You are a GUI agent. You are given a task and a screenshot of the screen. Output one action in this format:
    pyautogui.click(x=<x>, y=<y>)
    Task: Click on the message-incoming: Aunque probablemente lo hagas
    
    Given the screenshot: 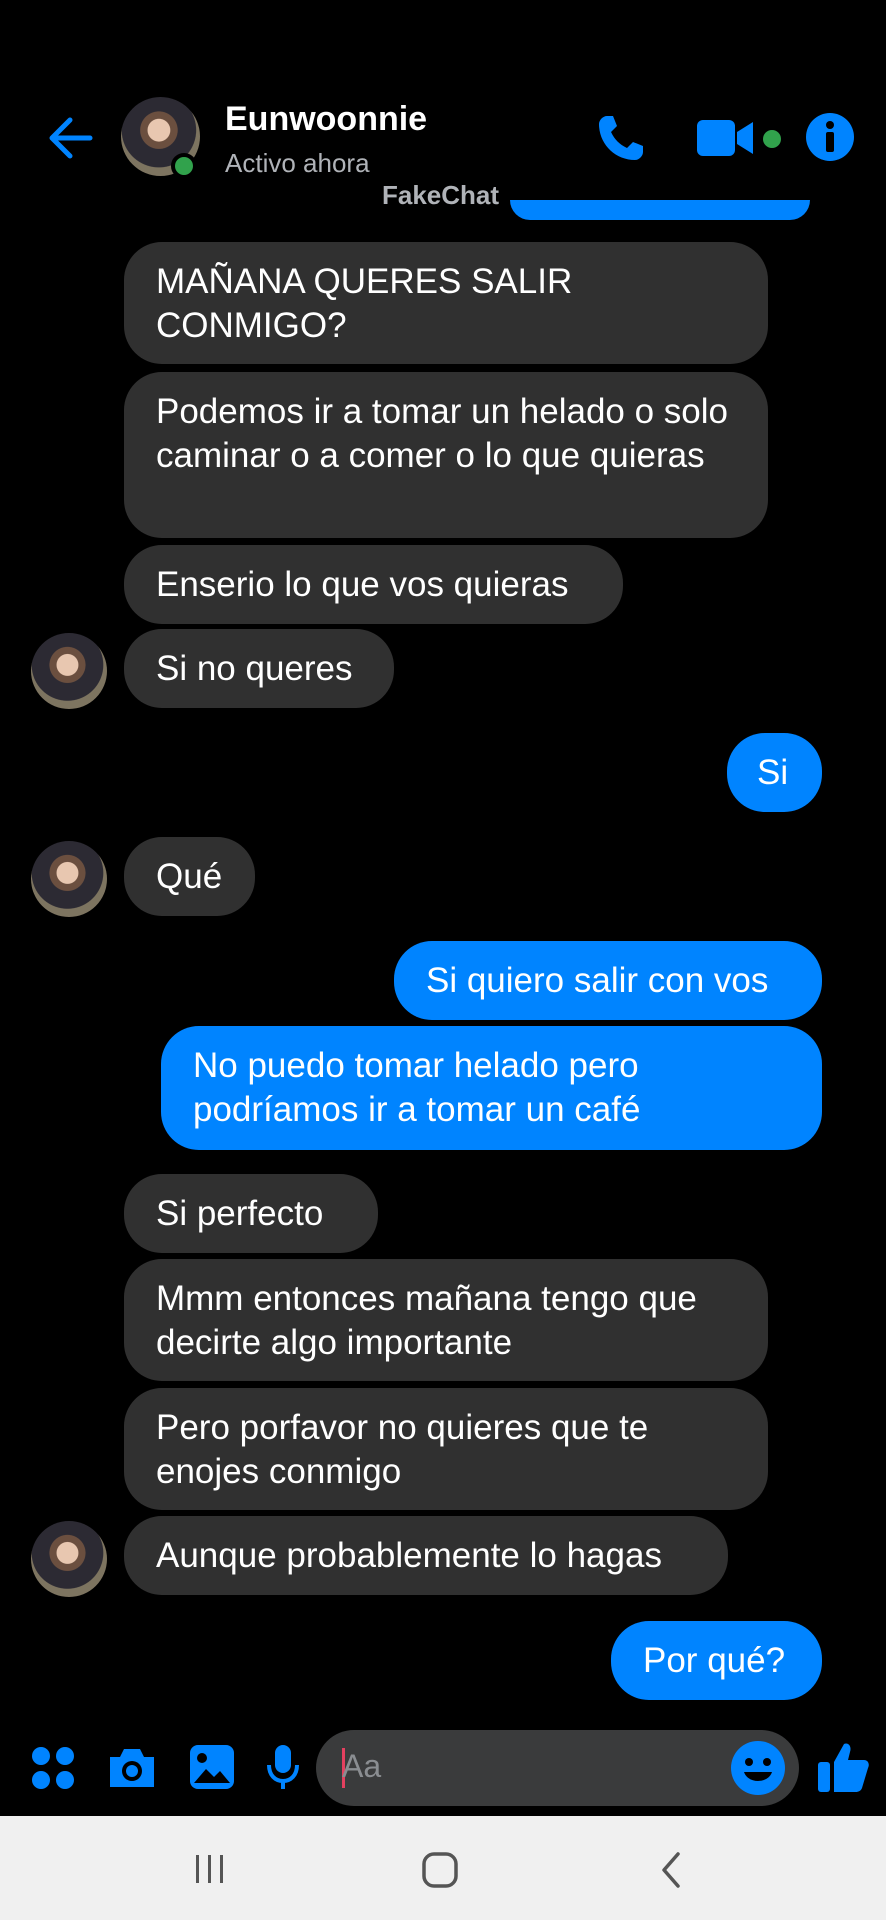 What is the action you would take?
    pyautogui.click(x=426, y=1555)
    